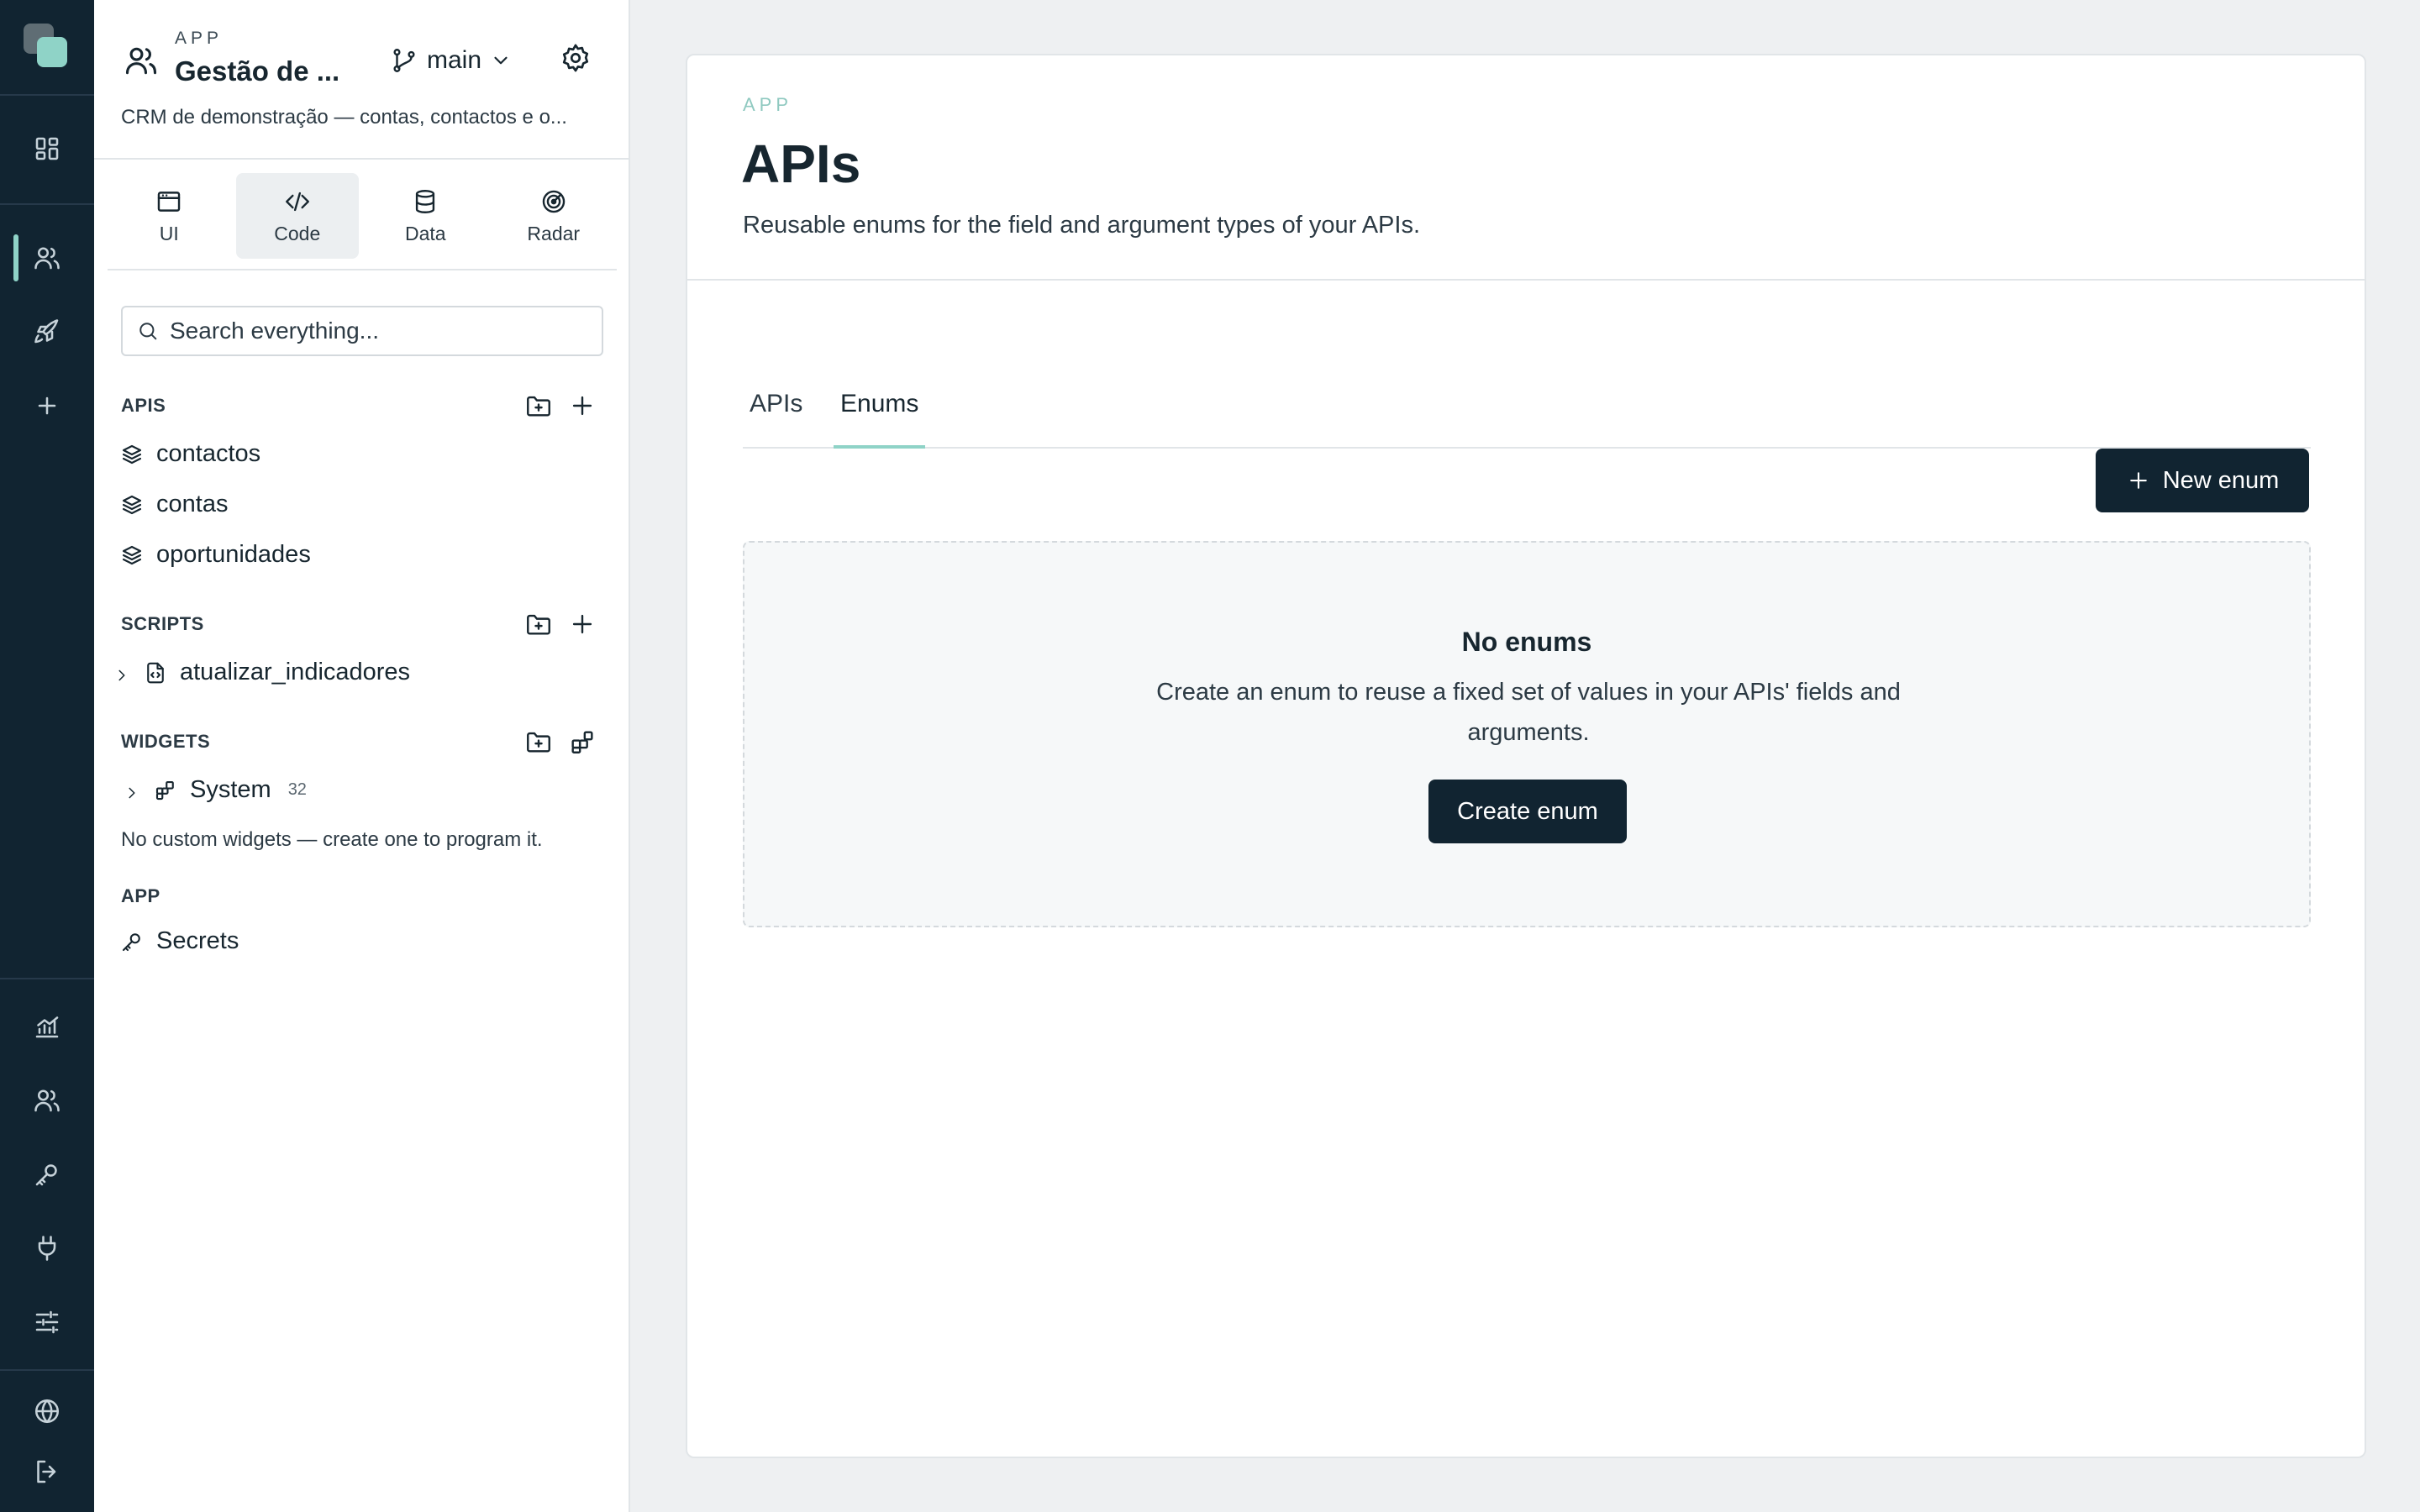  Describe the element at coordinates (576, 58) in the screenshot. I see `settings-gear-icon` at that location.